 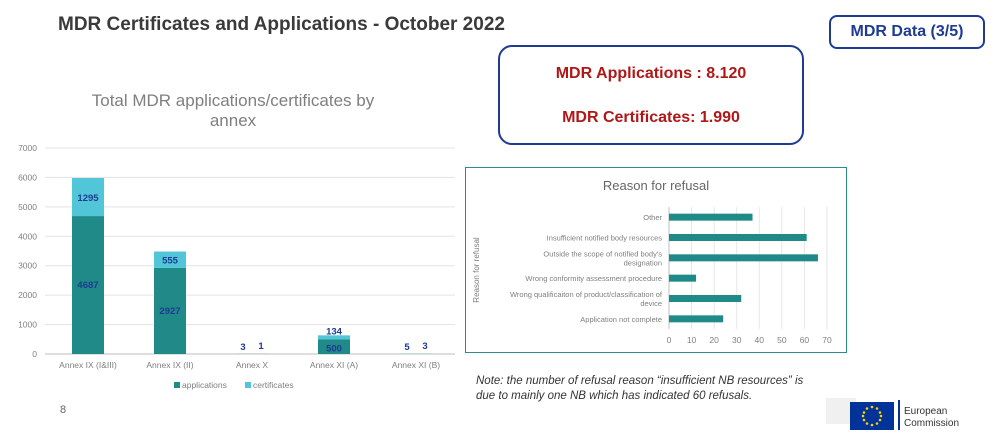 What do you see at coordinates (416, 365) in the screenshot?
I see `x-tick-label: Annex XI (B)` at bounding box center [416, 365].